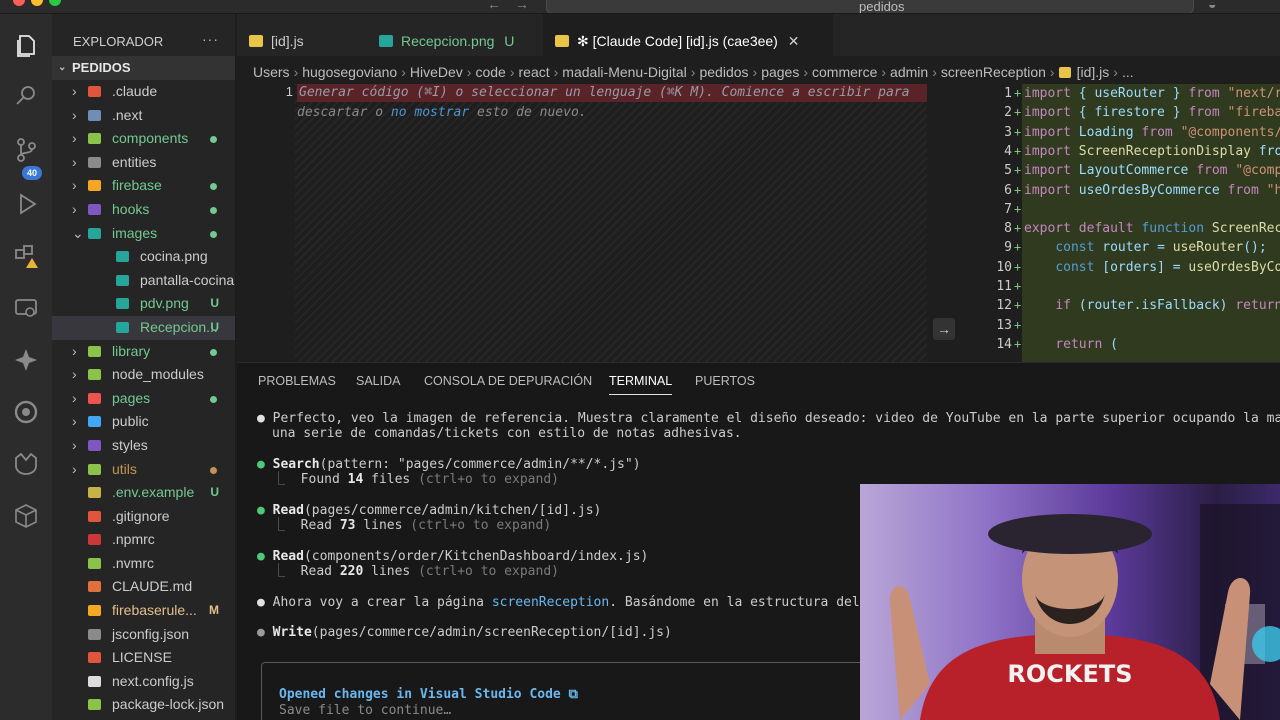 The height and width of the screenshot is (720, 1280). Describe the element at coordinates (26, 516) in the screenshot. I see `package-icon` at that location.